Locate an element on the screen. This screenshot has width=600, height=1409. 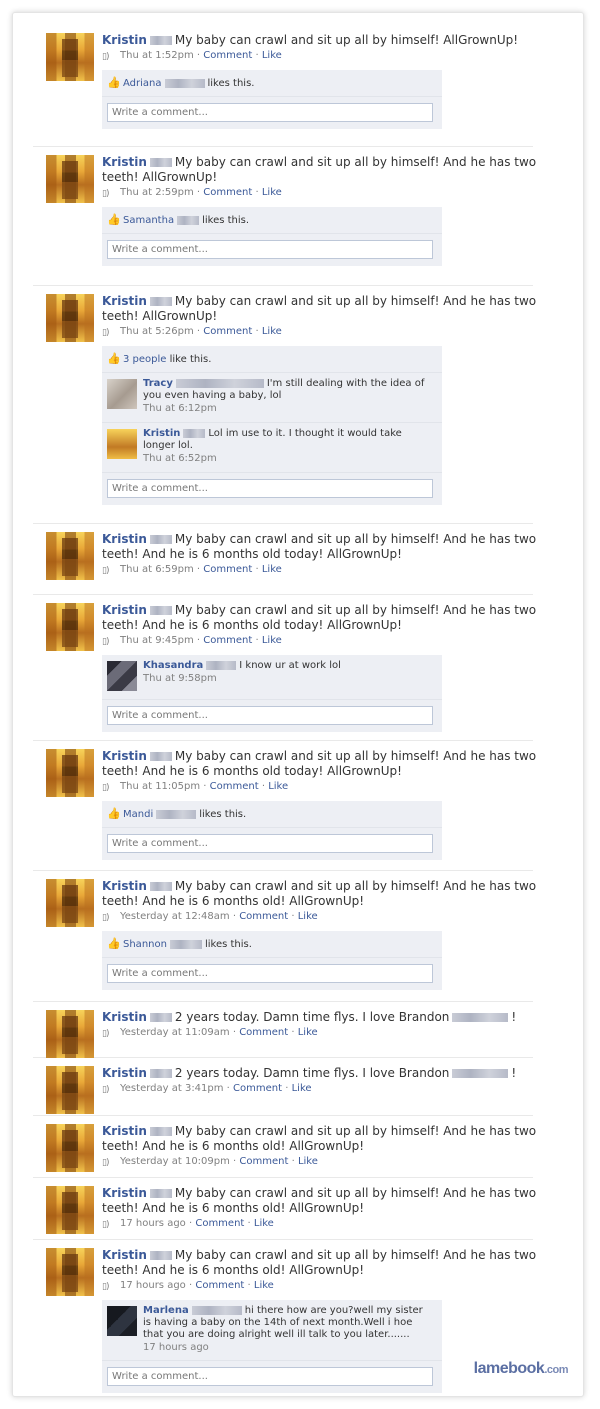
timestamp: Yesterday at 10:09pm is located at coordinates (175, 1161).